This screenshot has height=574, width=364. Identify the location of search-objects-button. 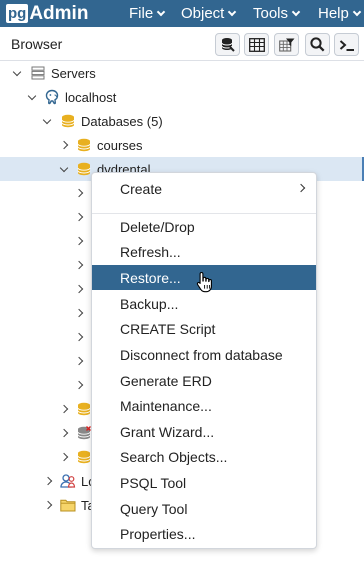
(317, 44).